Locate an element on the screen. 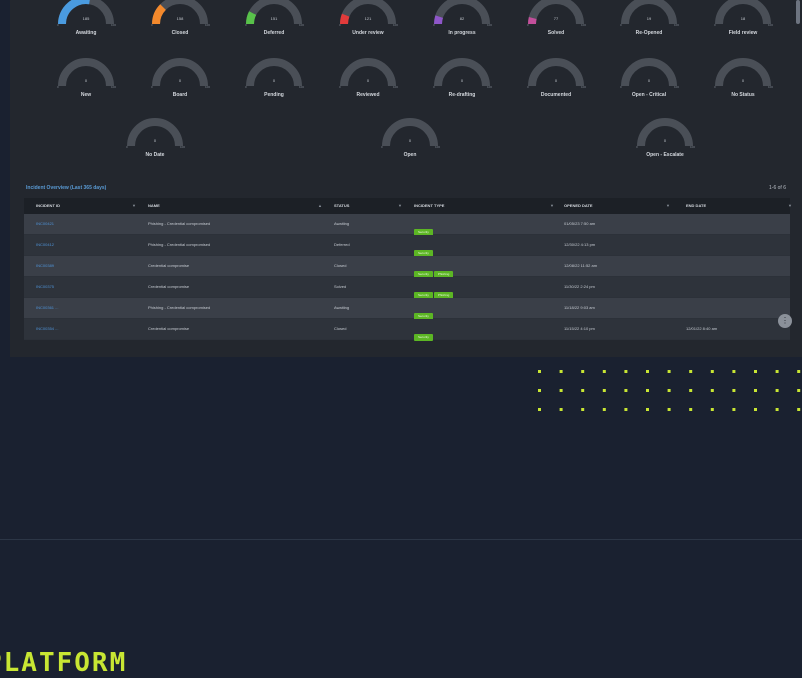 The width and height of the screenshot is (802, 678). incident-status: Awaiting is located at coordinates (342, 223).